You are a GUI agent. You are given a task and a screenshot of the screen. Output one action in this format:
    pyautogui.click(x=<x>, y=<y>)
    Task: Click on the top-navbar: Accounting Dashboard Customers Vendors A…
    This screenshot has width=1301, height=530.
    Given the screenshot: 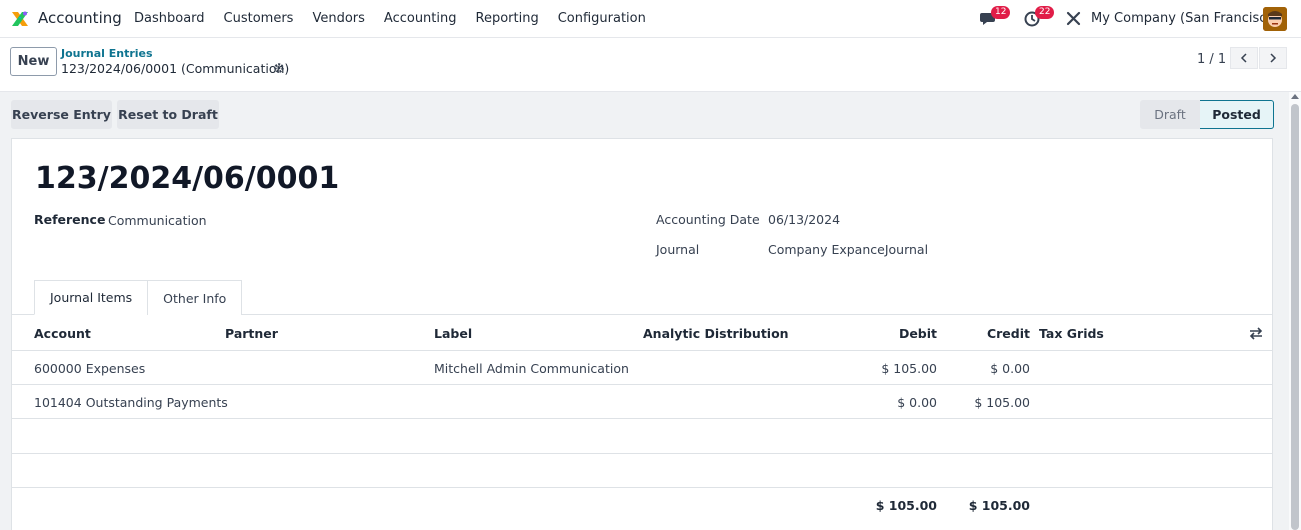 What is the action you would take?
    pyautogui.click(x=650, y=19)
    